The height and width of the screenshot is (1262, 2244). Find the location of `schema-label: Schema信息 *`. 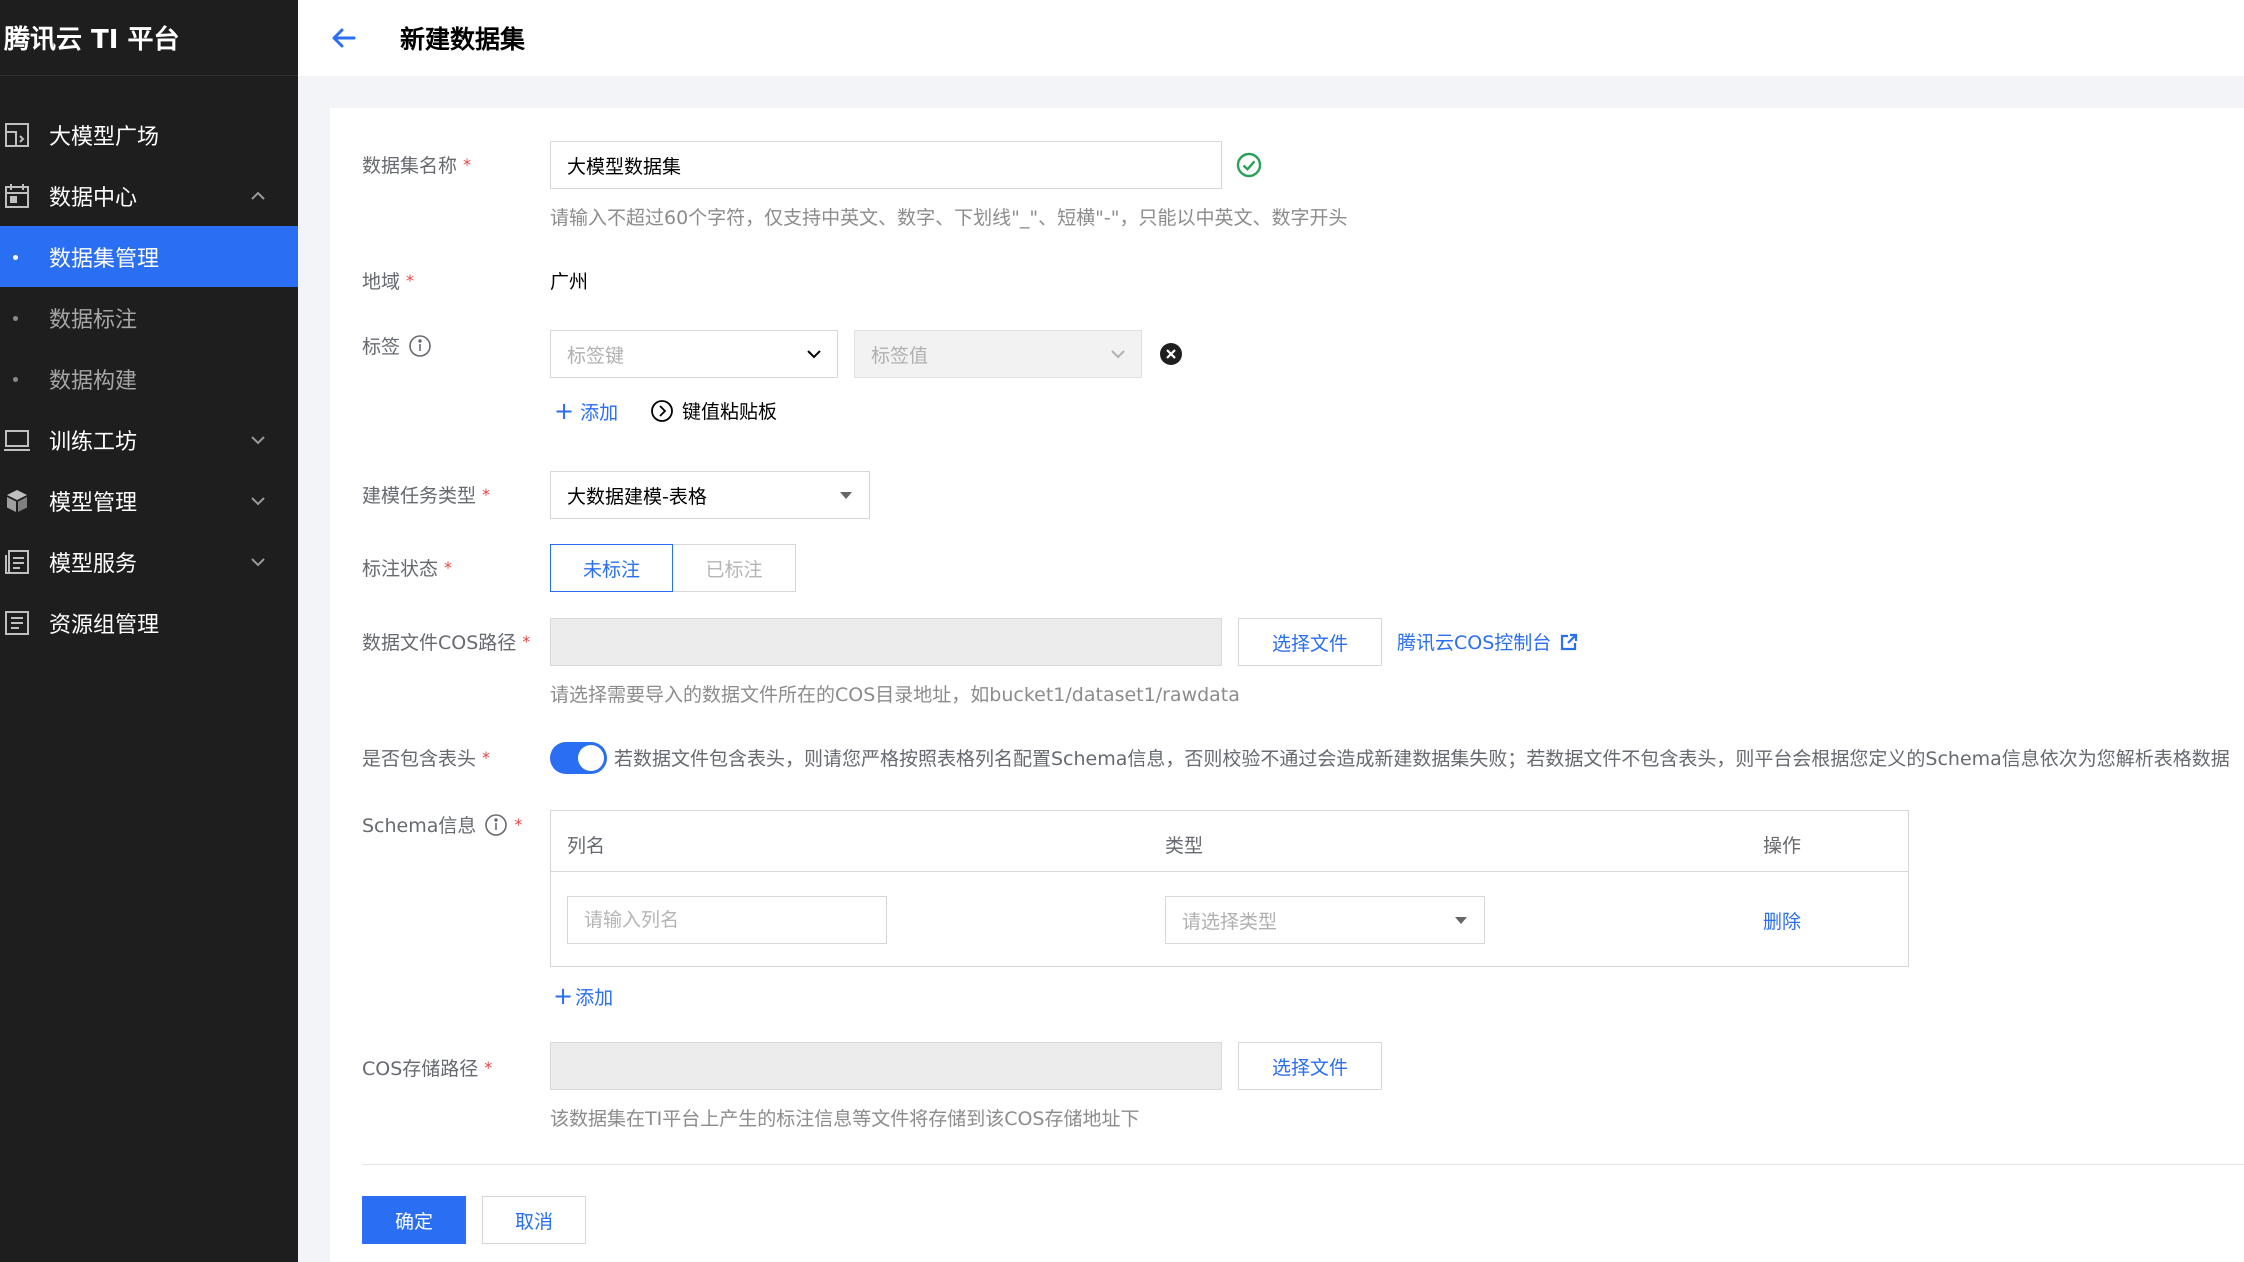

schema-label: Schema信息 * is located at coordinates (442, 824).